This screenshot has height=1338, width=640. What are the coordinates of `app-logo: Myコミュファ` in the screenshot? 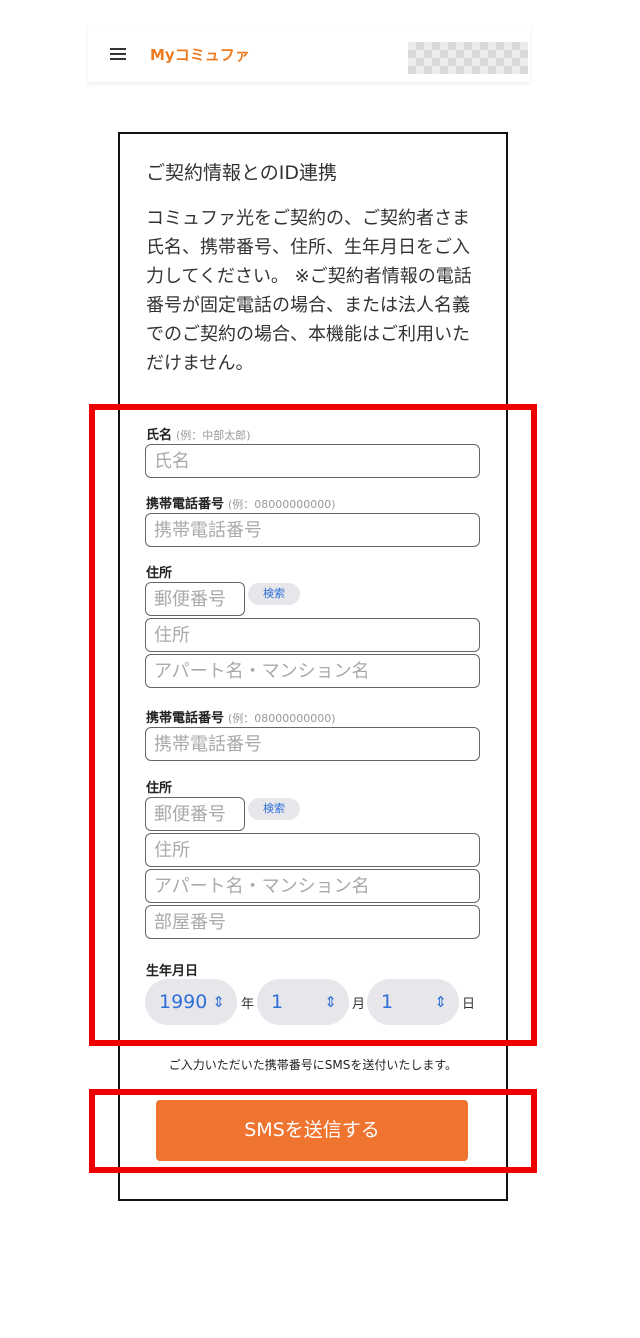 It's located at (200, 54).